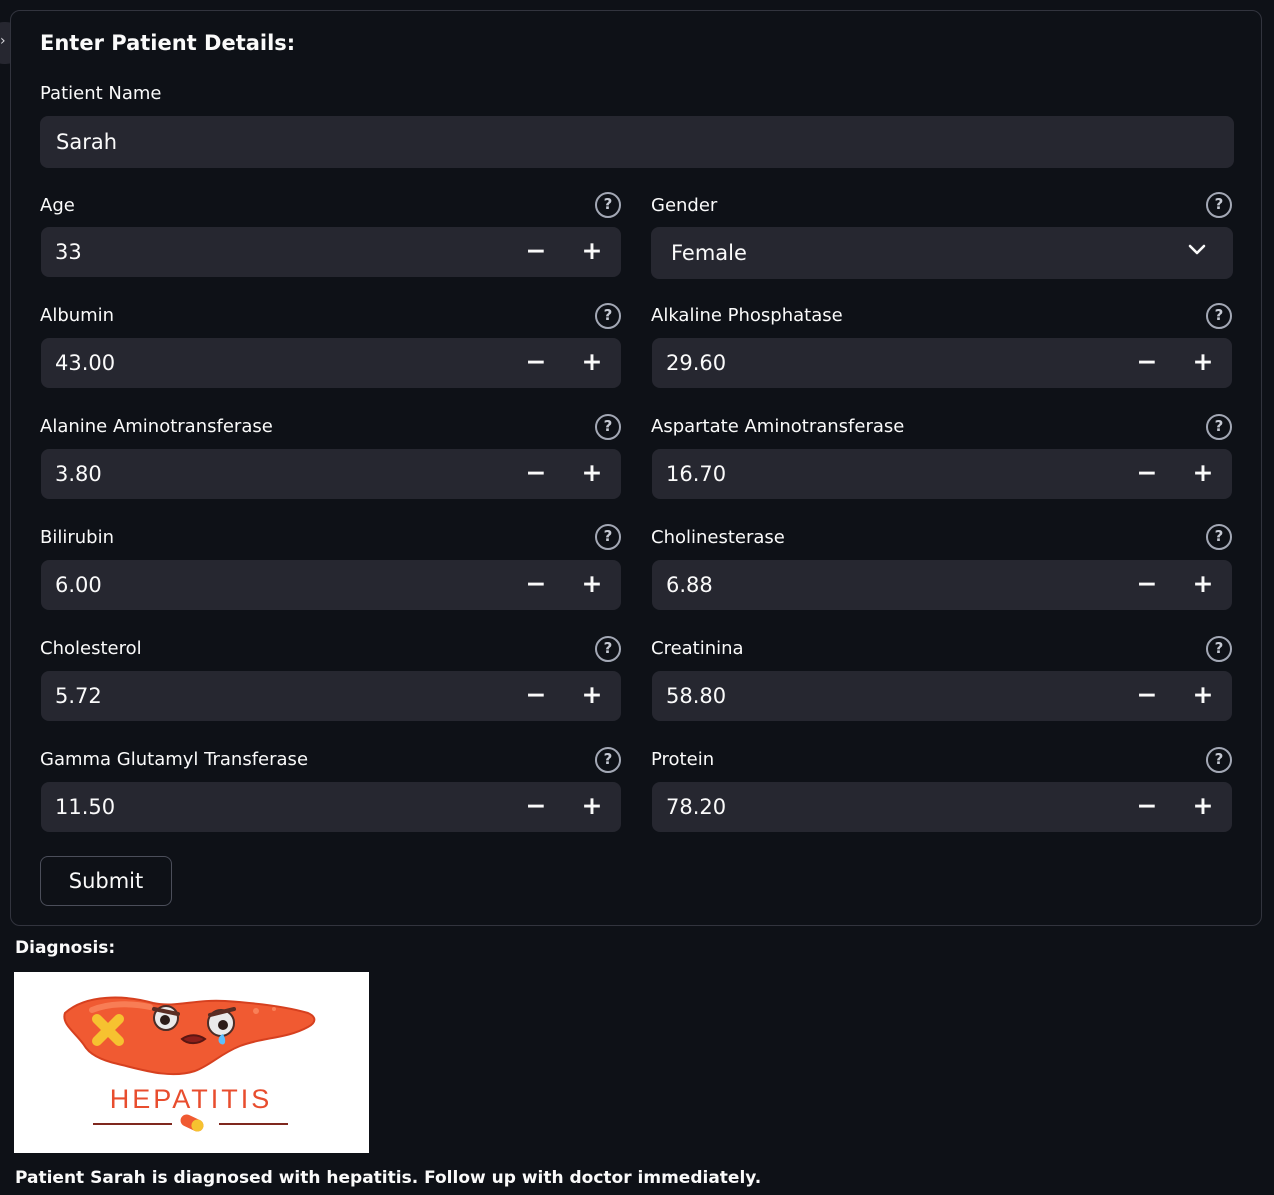 Image resolution: width=1274 pixels, height=1195 pixels. What do you see at coordinates (684, 205) in the screenshot?
I see `gender-label: Gender` at bounding box center [684, 205].